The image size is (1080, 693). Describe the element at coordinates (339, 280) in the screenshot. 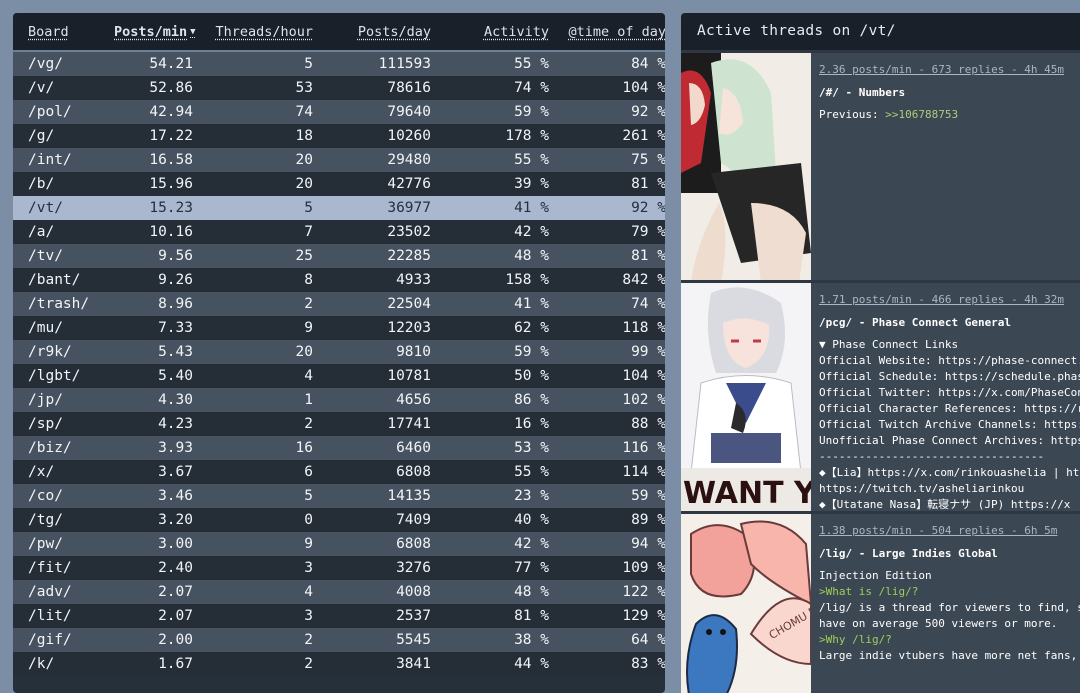

I see `board-row: /bant/9.26 8 4933 158 % 842 %` at that location.